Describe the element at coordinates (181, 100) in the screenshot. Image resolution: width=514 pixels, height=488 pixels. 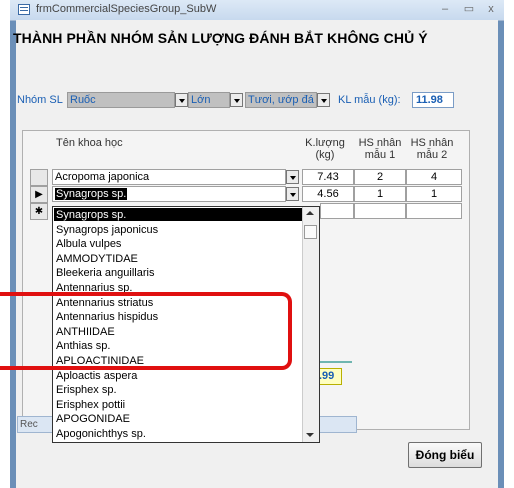
I see `group-dropdown-icon` at that location.